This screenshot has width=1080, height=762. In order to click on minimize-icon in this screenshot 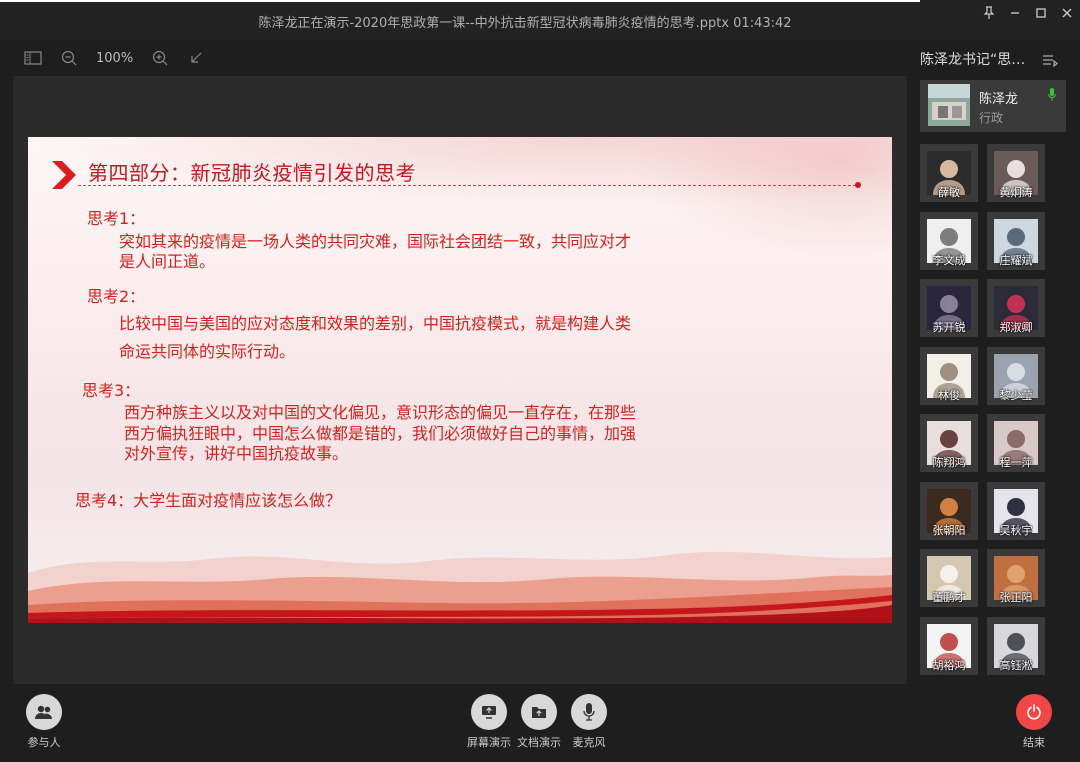, I will do `click(1015, 13)`.